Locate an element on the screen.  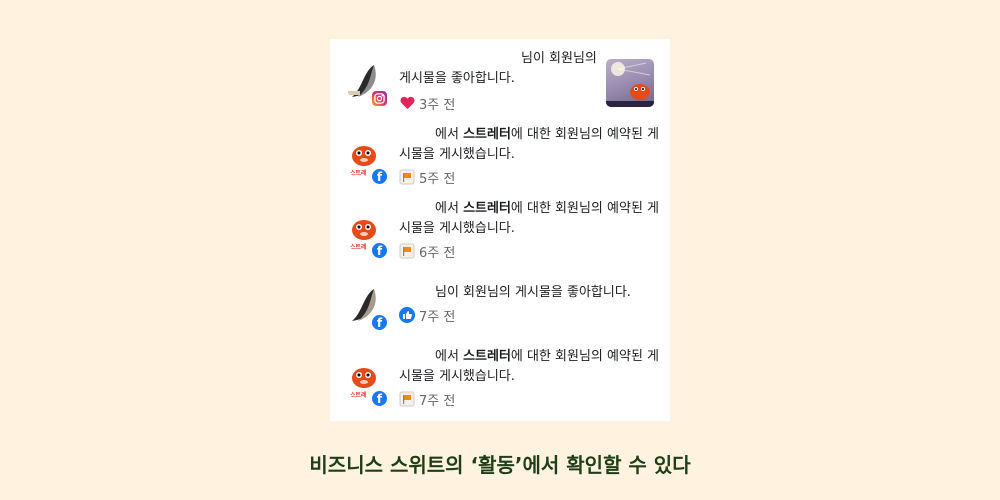
notification-item: 님이 회원님의 게시물을 좋아합니다. 3주 전 is located at coordinates (500, 83).